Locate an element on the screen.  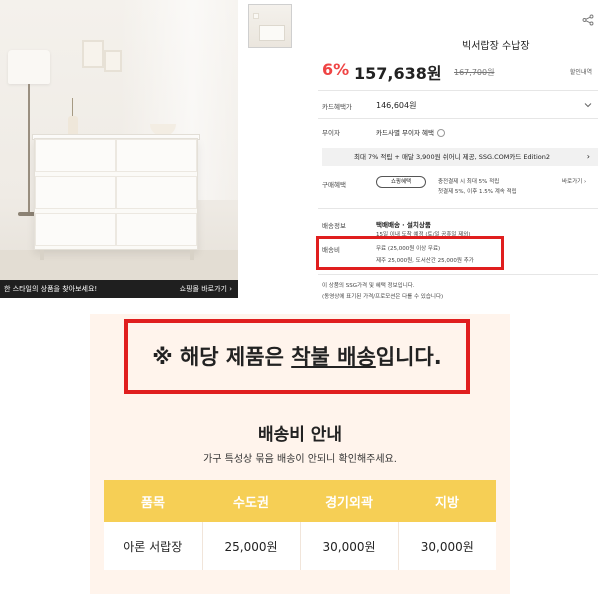
chevron-right-icon: › is located at coordinates (588, 156).